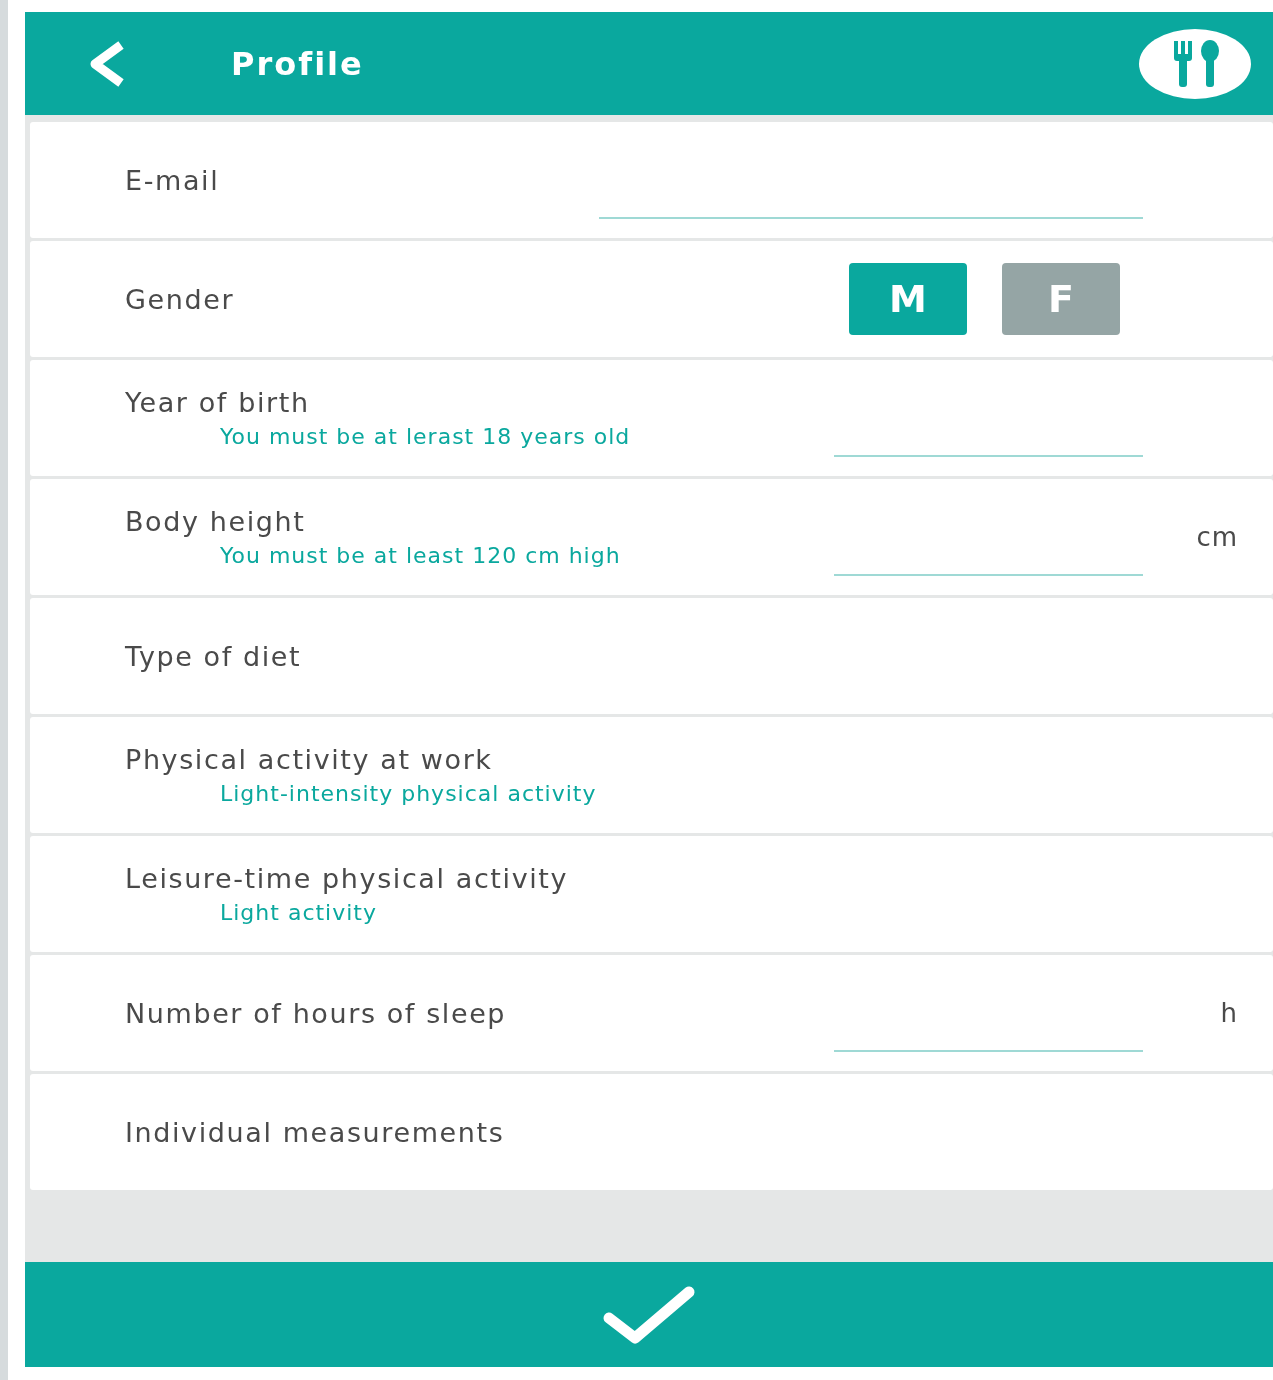 Image resolution: width=1273 pixels, height=1380 pixels. I want to click on list-row: Physical activity at work Light-intensity physical activity, so click(651, 775).